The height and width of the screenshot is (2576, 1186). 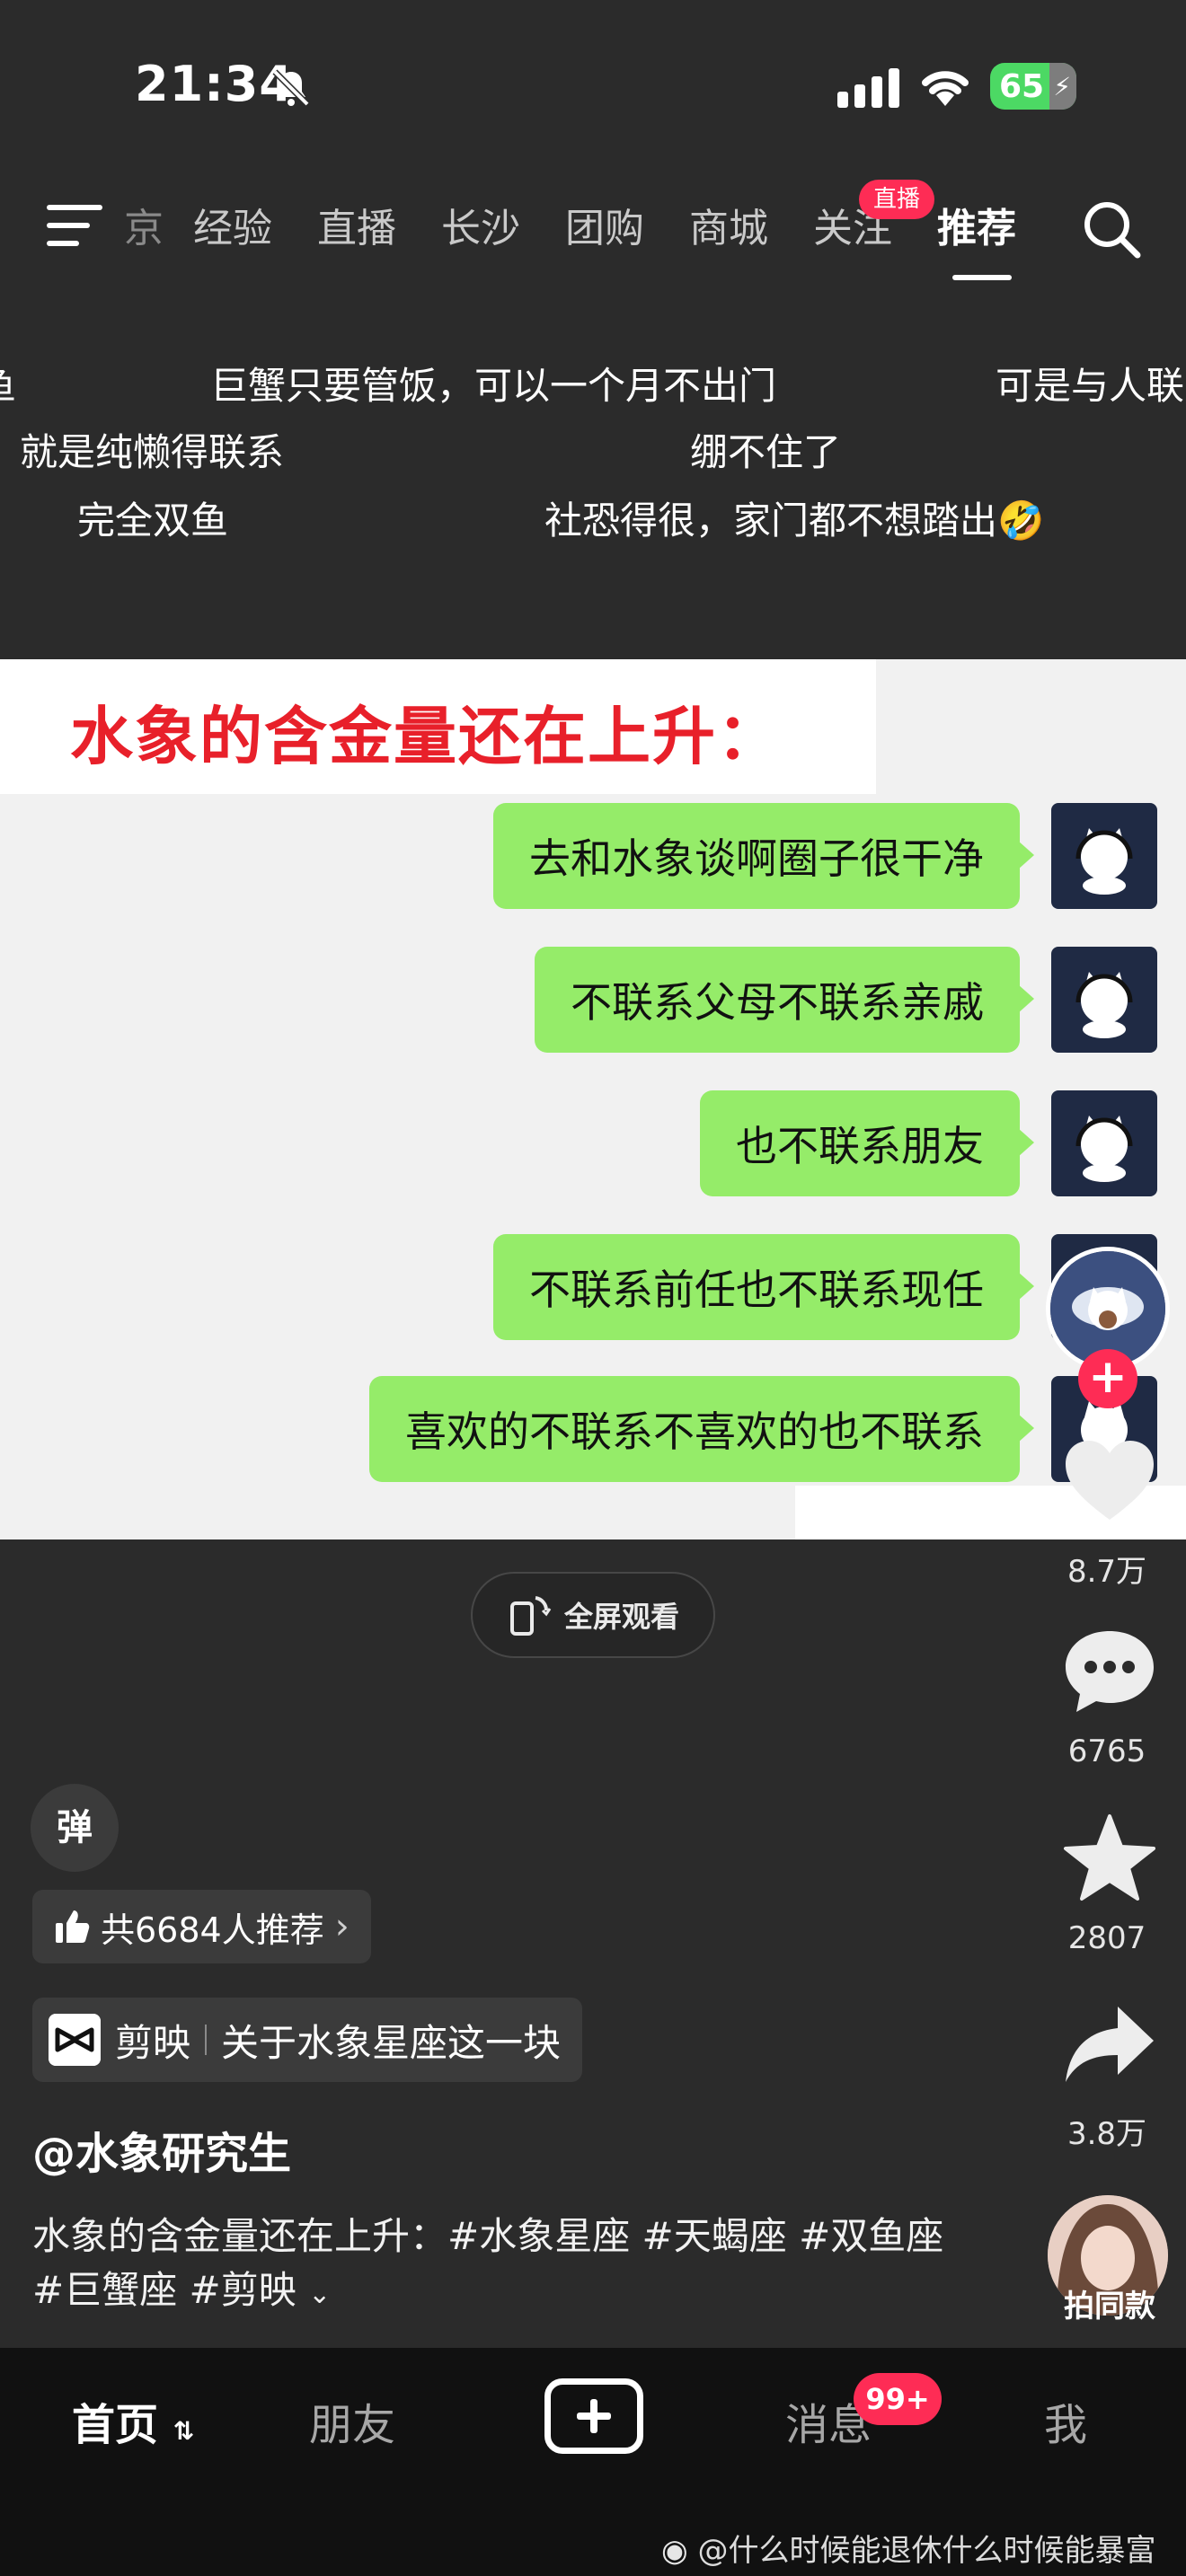 I want to click on chip-divider, so click(x=206, y=2040).